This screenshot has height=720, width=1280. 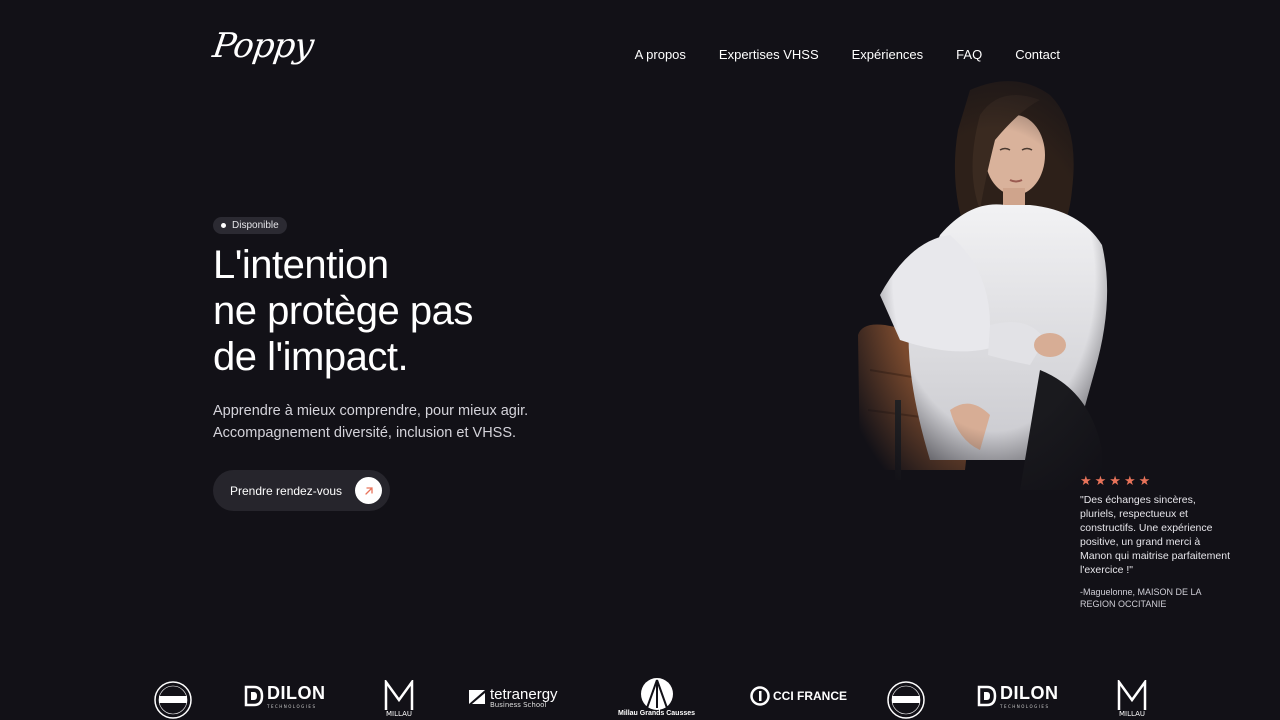 I want to click on millau-label: MILLAU, so click(x=399, y=714).